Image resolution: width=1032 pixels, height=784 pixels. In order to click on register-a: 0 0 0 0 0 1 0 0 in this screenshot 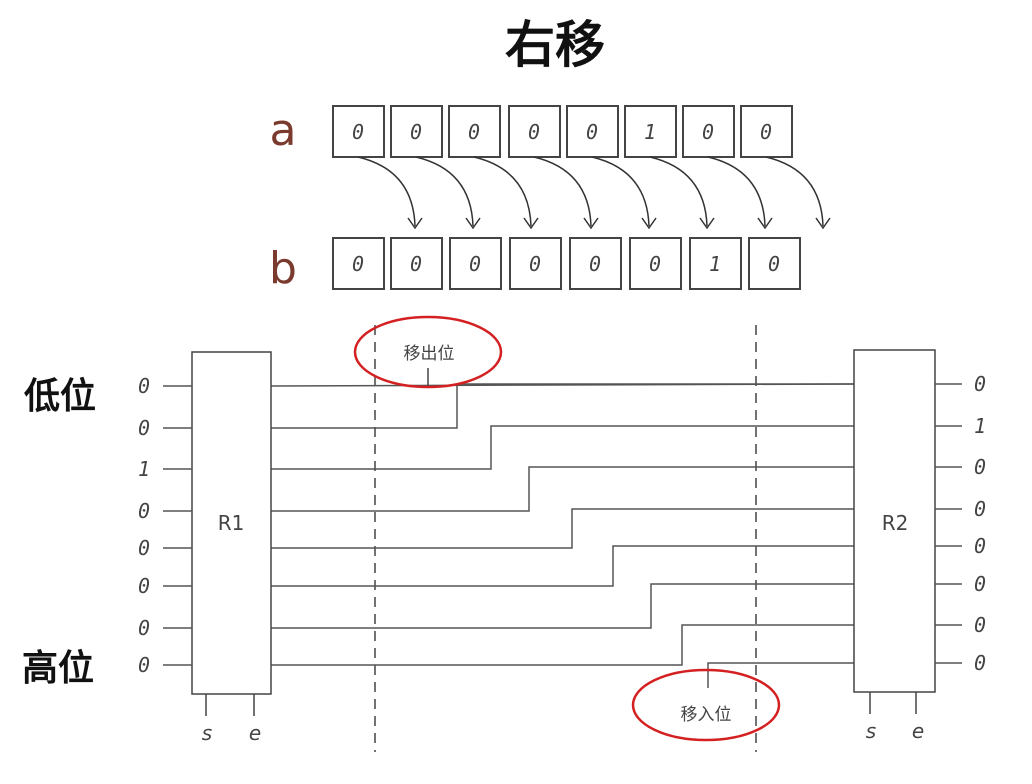, I will do `click(562, 131)`.